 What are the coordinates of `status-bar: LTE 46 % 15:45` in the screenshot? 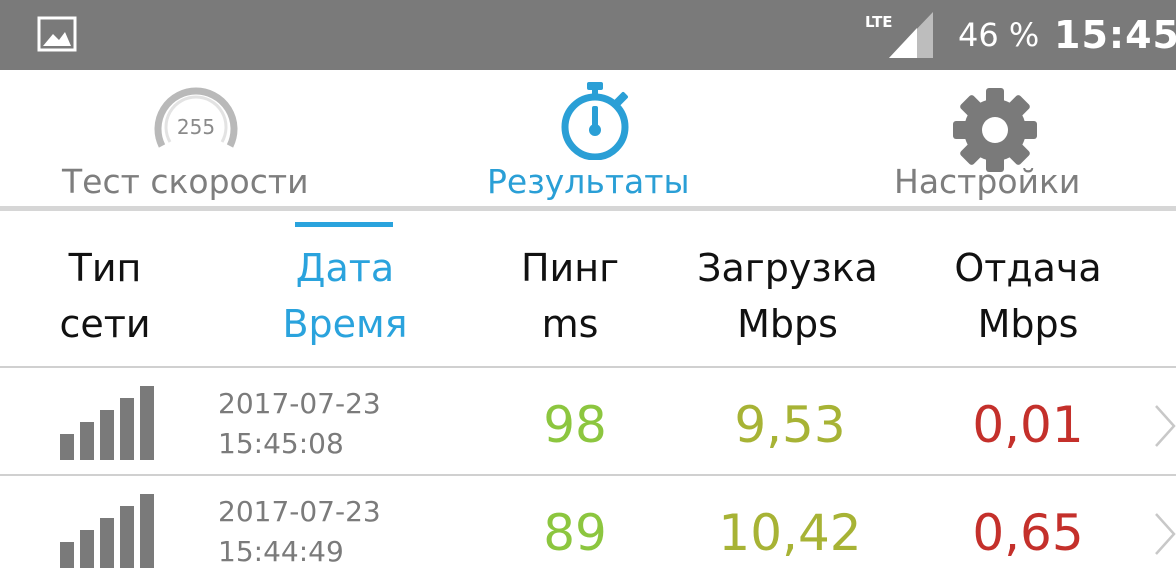 It's located at (588, 35).